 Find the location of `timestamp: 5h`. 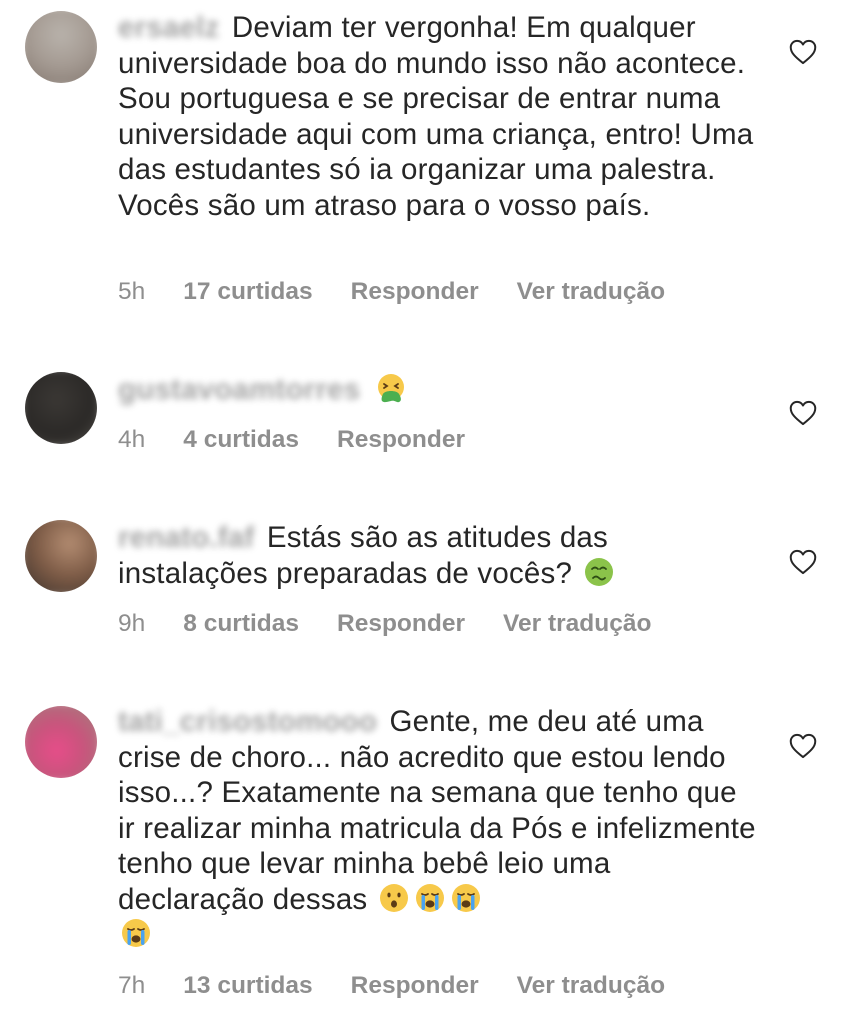

timestamp: 5h is located at coordinates (132, 291).